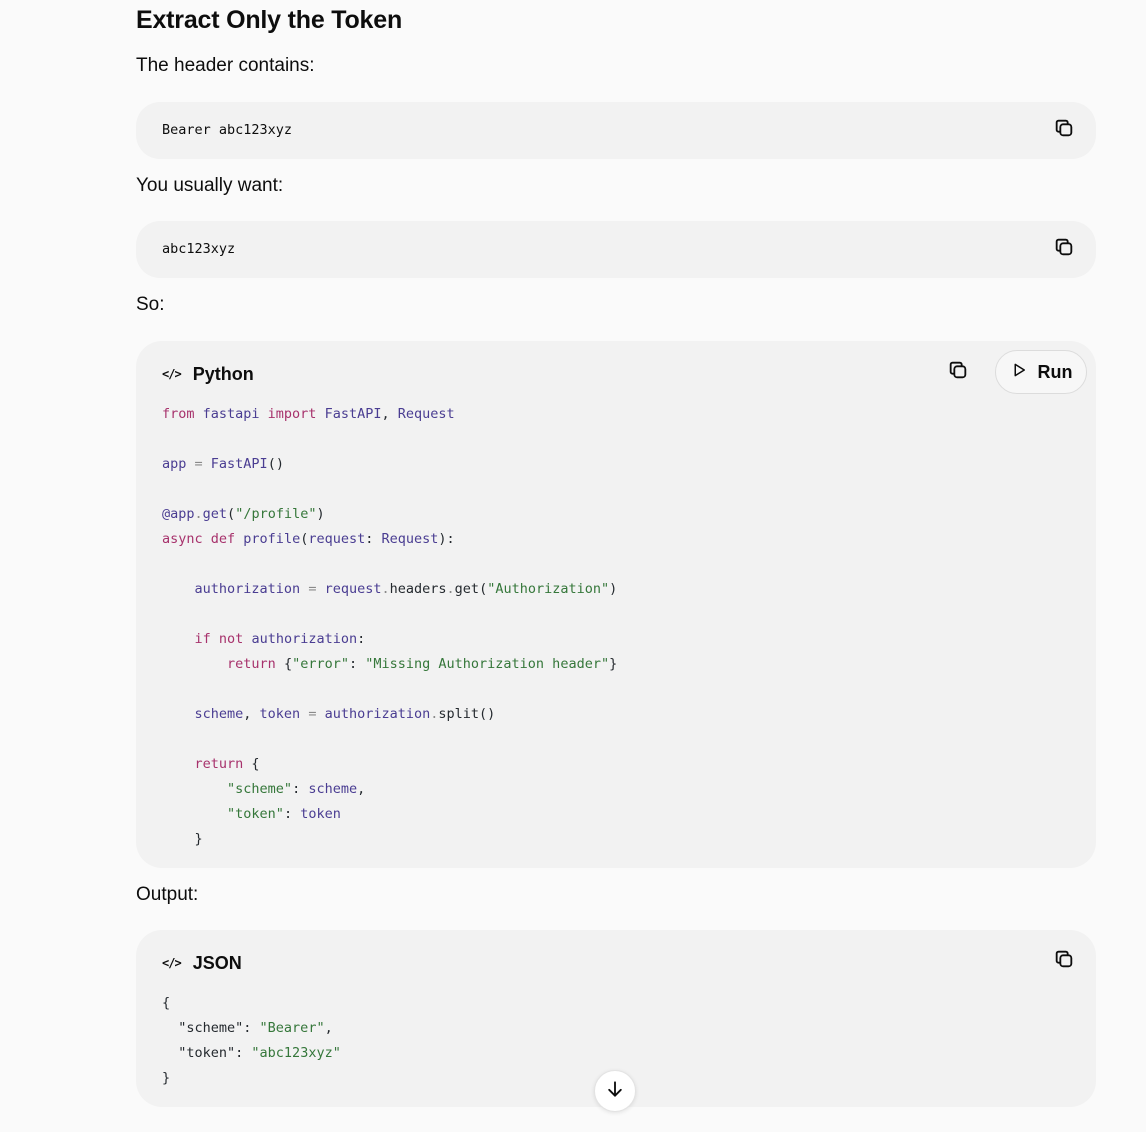 This screenshot has height=1132, width=1146. I want to click on code-token: "Bearer", so click(292, 1028).